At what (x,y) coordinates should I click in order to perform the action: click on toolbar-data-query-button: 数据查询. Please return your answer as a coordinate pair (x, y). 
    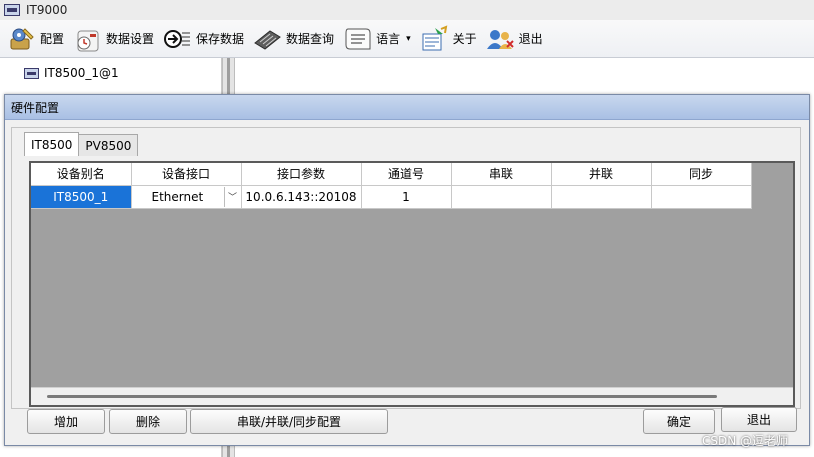
    Looking at the image, I should click on (295, 39).